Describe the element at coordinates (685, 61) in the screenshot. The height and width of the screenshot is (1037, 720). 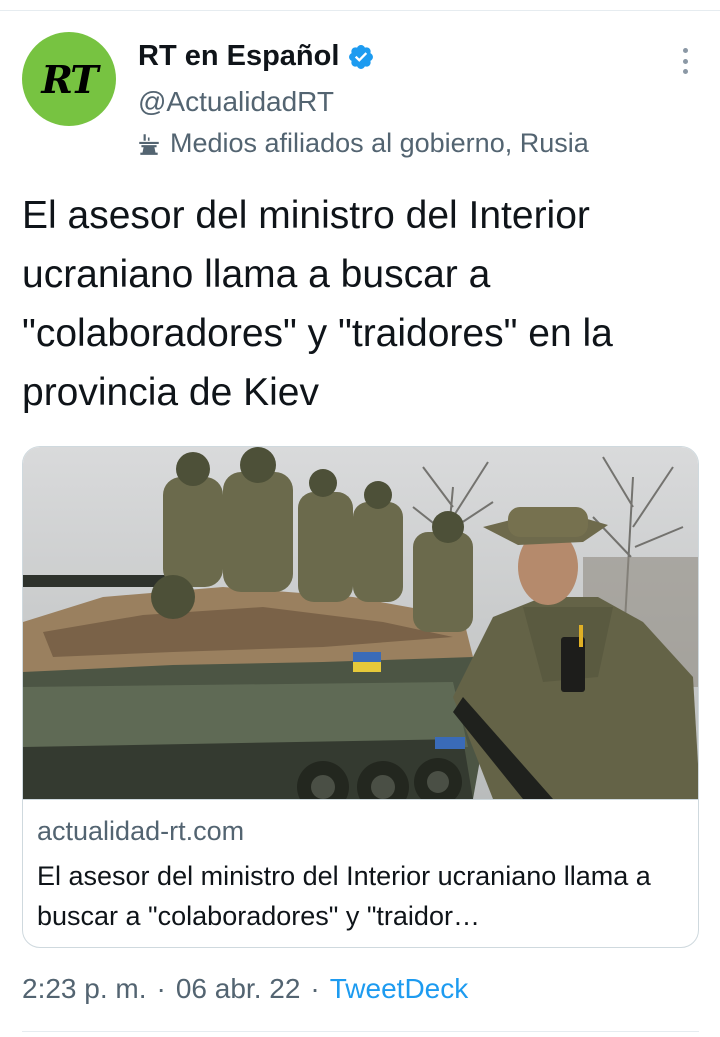
I see `more-options-button` at that location.